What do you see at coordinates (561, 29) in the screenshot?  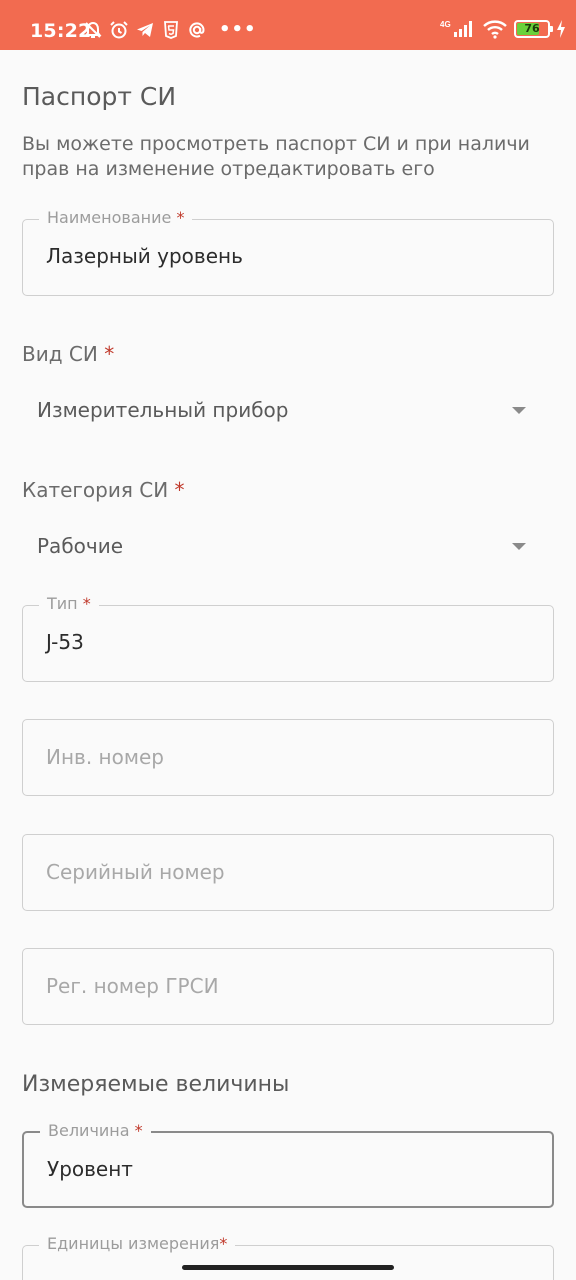 I see `charging-icon` at bounding box center [561, 29].